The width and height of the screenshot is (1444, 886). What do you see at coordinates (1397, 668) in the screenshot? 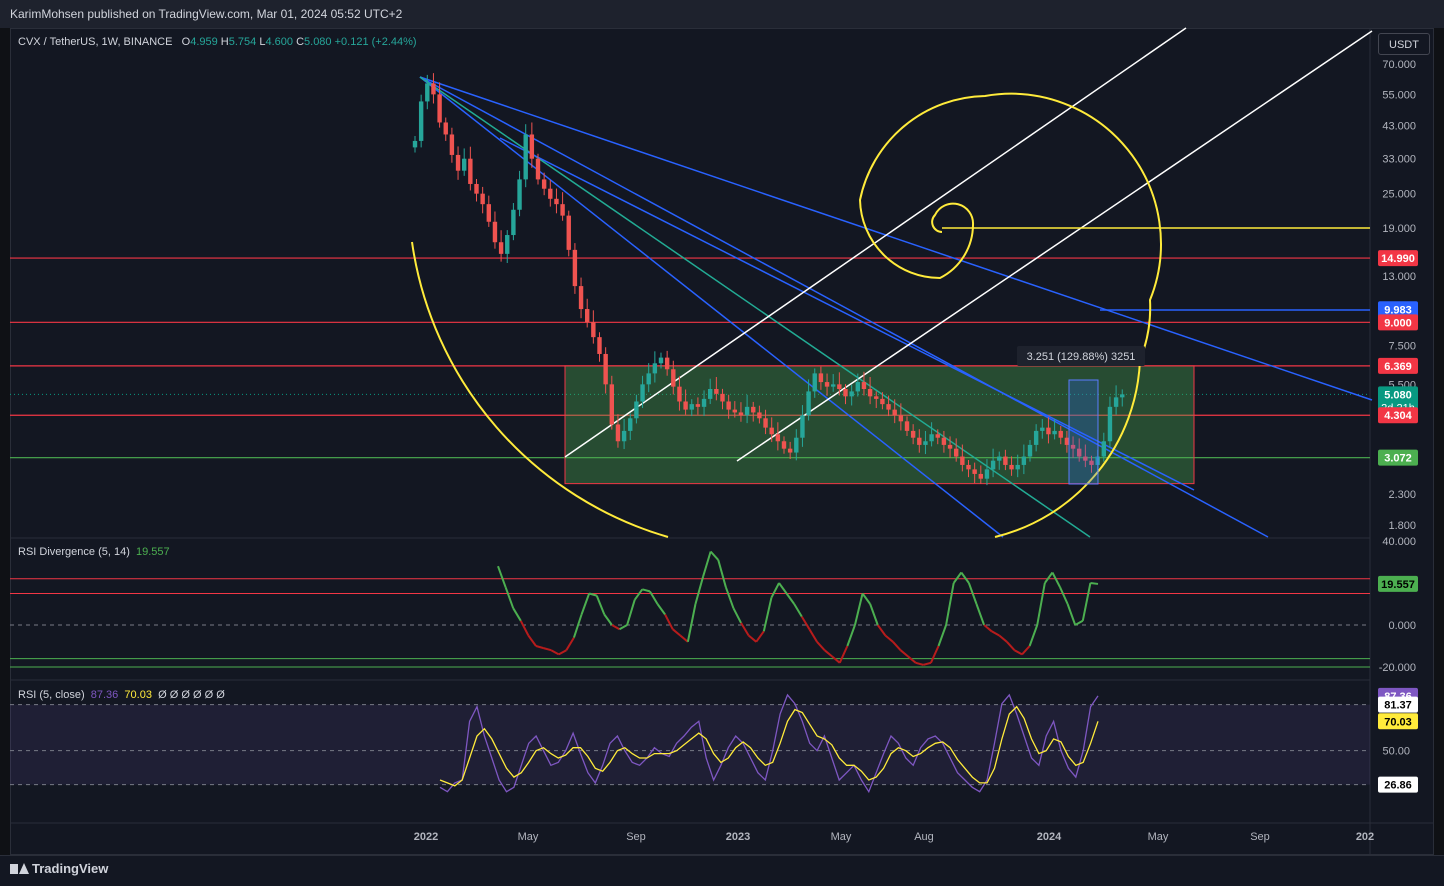
I see `rsi-divergence-tick: -20.000` at bounding box center [1397, 668].